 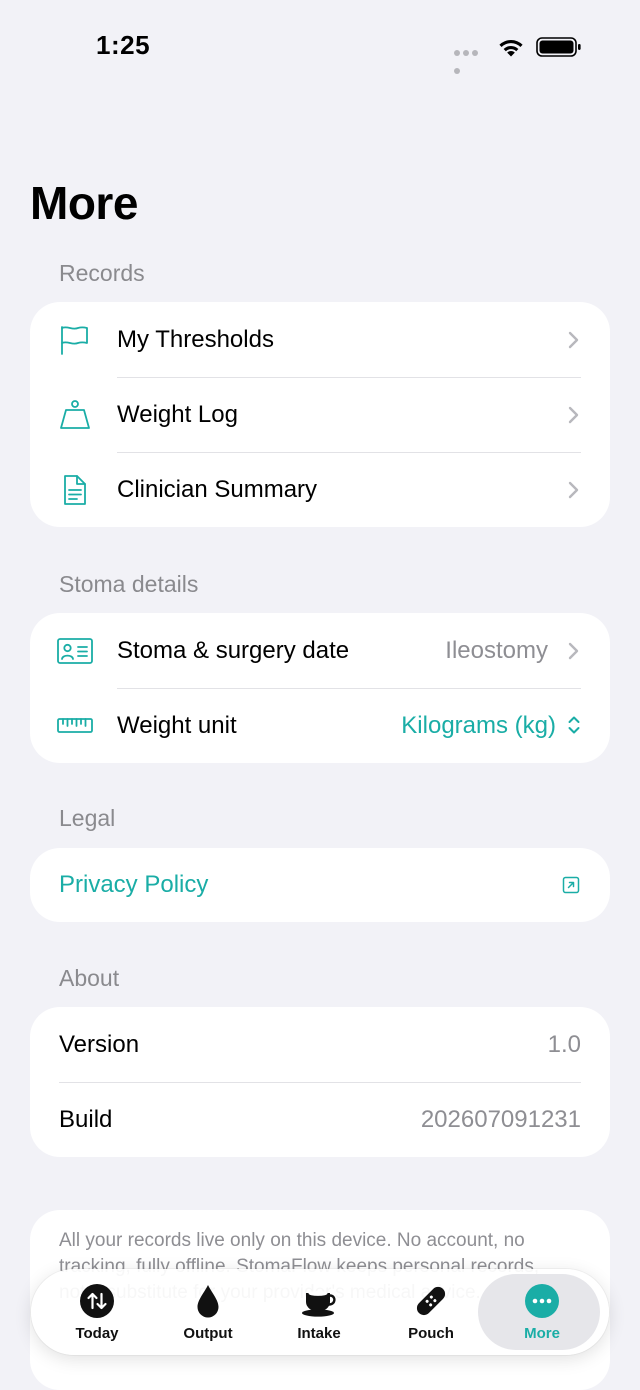 What do you see at coordinates (571, 885) in the screenshot?
I see `external-link-icon` at bounding box center [571, 885].